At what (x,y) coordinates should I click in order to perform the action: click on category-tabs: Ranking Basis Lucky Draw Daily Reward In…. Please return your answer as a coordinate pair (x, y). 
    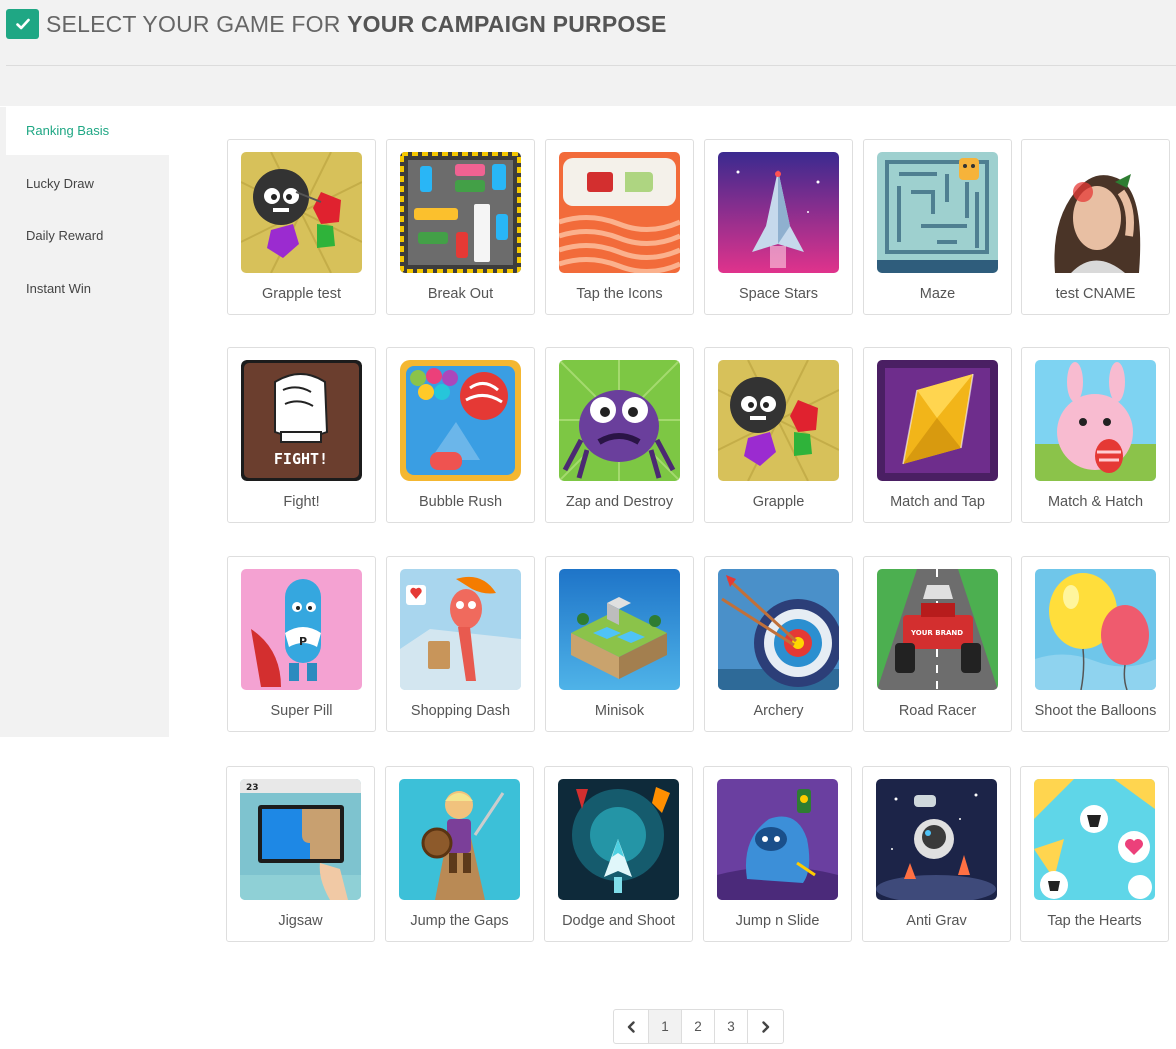
    Looking at the image, I should click on (84, 422).